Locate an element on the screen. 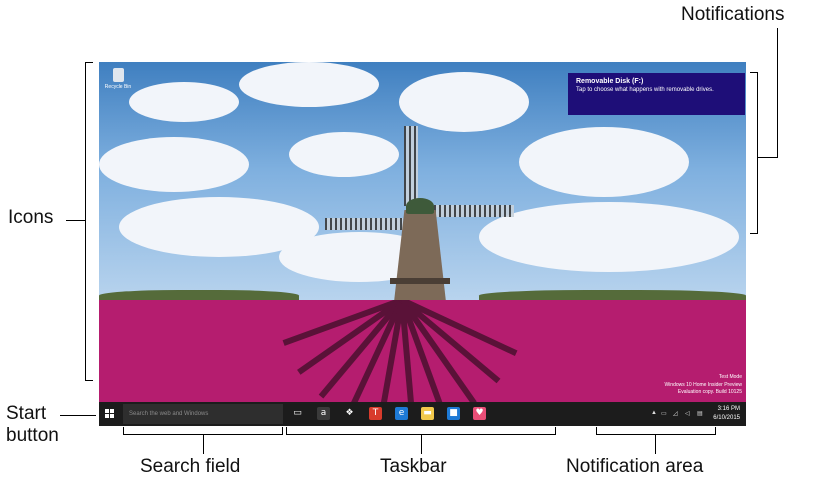 The width and height of the screenshot is (821, 481). amazon-taskbar-icon: a is located at coordinates (323, 413).